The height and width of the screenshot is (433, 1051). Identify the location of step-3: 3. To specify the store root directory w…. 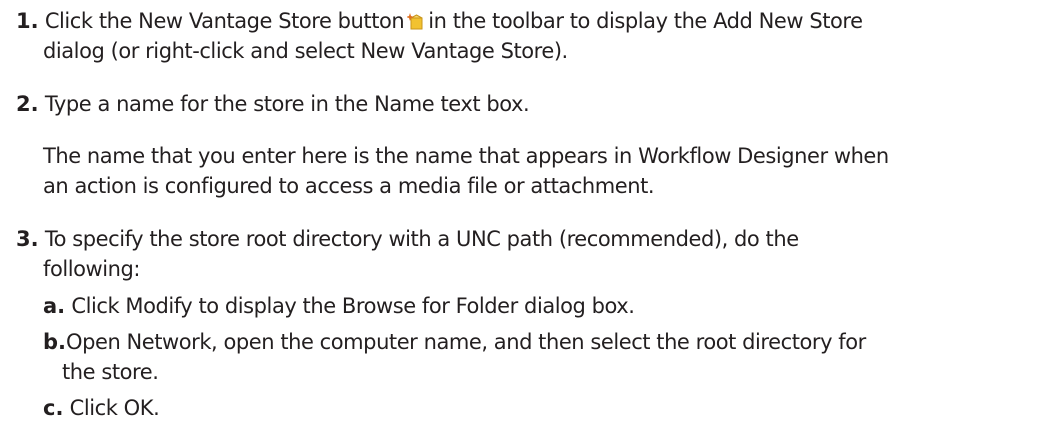
(407, 239).